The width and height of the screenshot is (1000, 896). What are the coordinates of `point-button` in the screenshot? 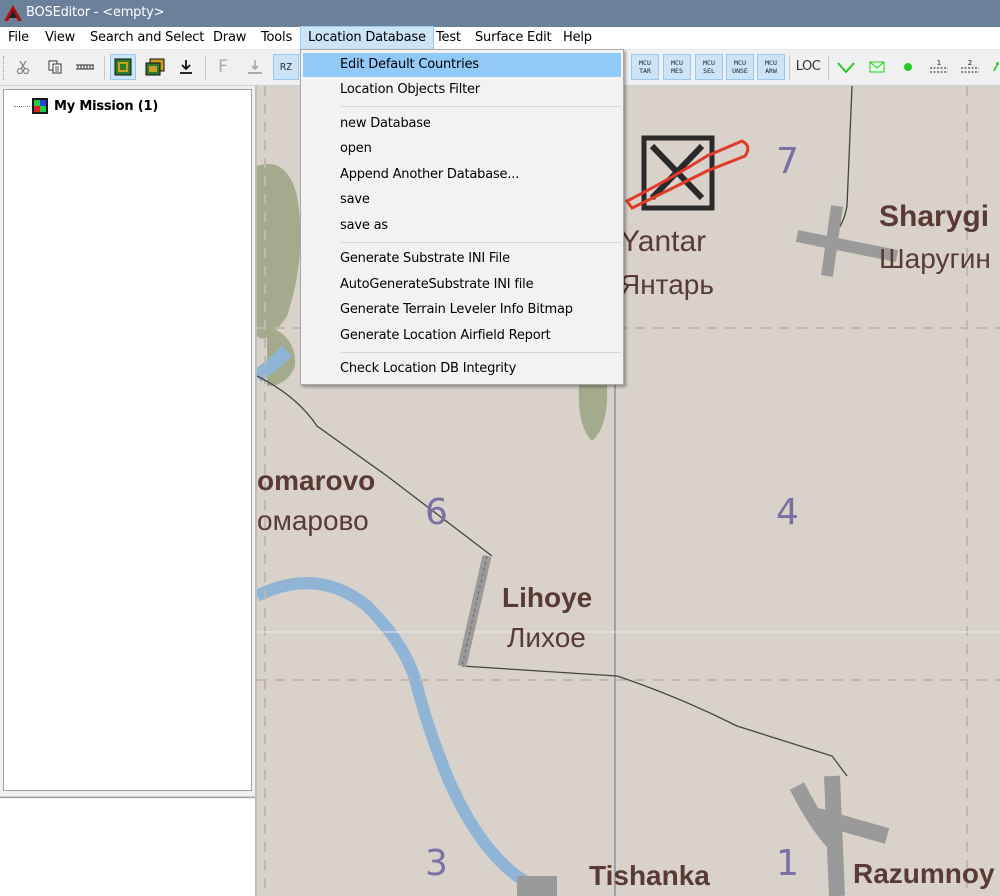 It's located at (908, 67).